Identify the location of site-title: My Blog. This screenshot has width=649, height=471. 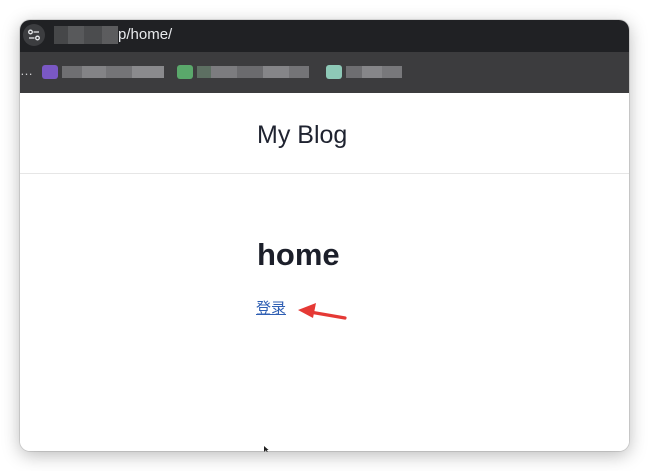
(302, 135).